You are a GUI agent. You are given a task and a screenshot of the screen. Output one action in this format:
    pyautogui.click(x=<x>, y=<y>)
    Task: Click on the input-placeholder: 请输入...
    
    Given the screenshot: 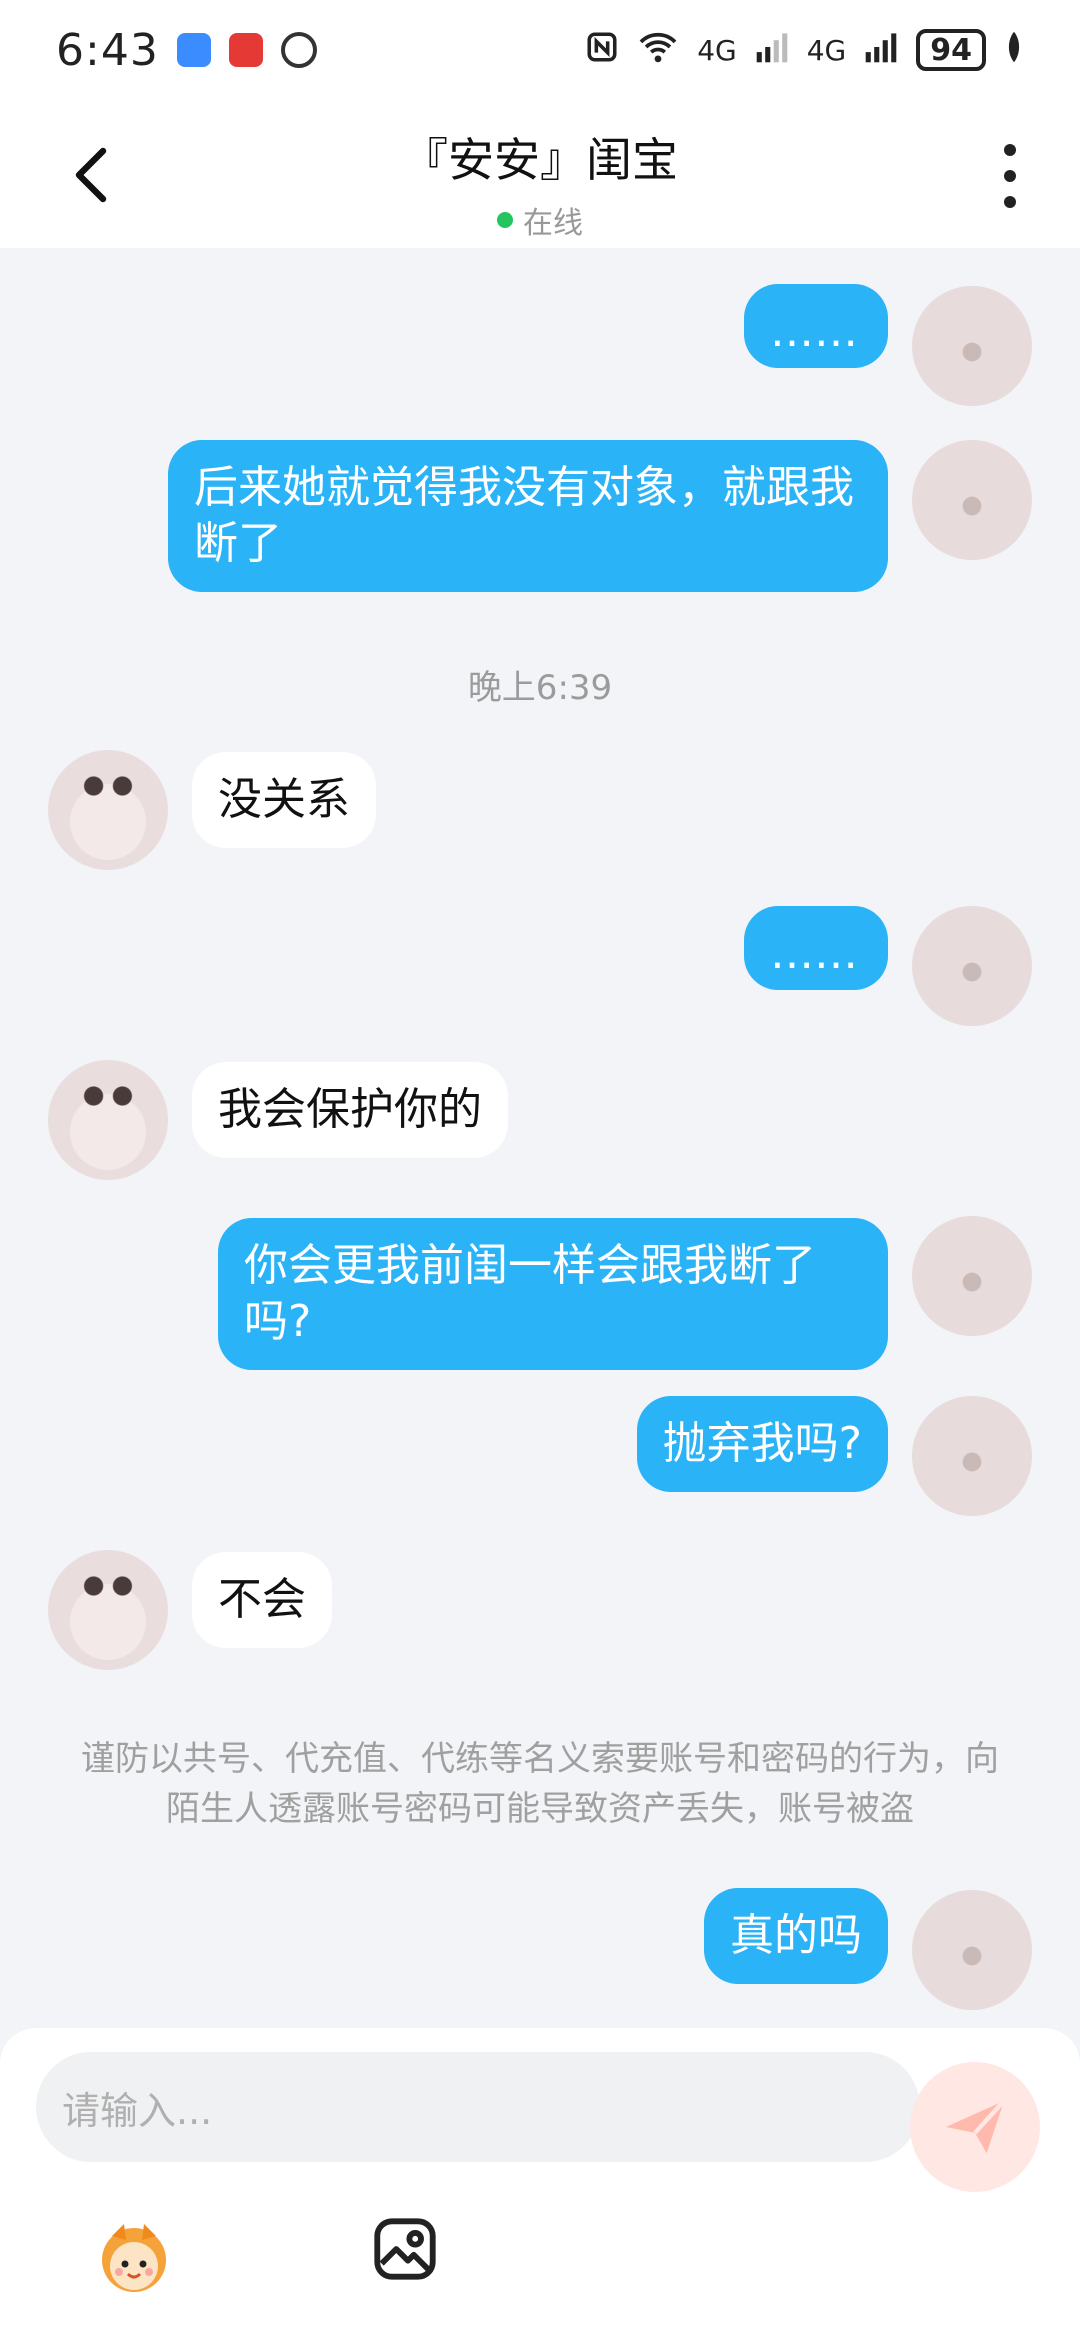 What is the action you would take?
    pyautogui.click(x=137, y=2110)
    